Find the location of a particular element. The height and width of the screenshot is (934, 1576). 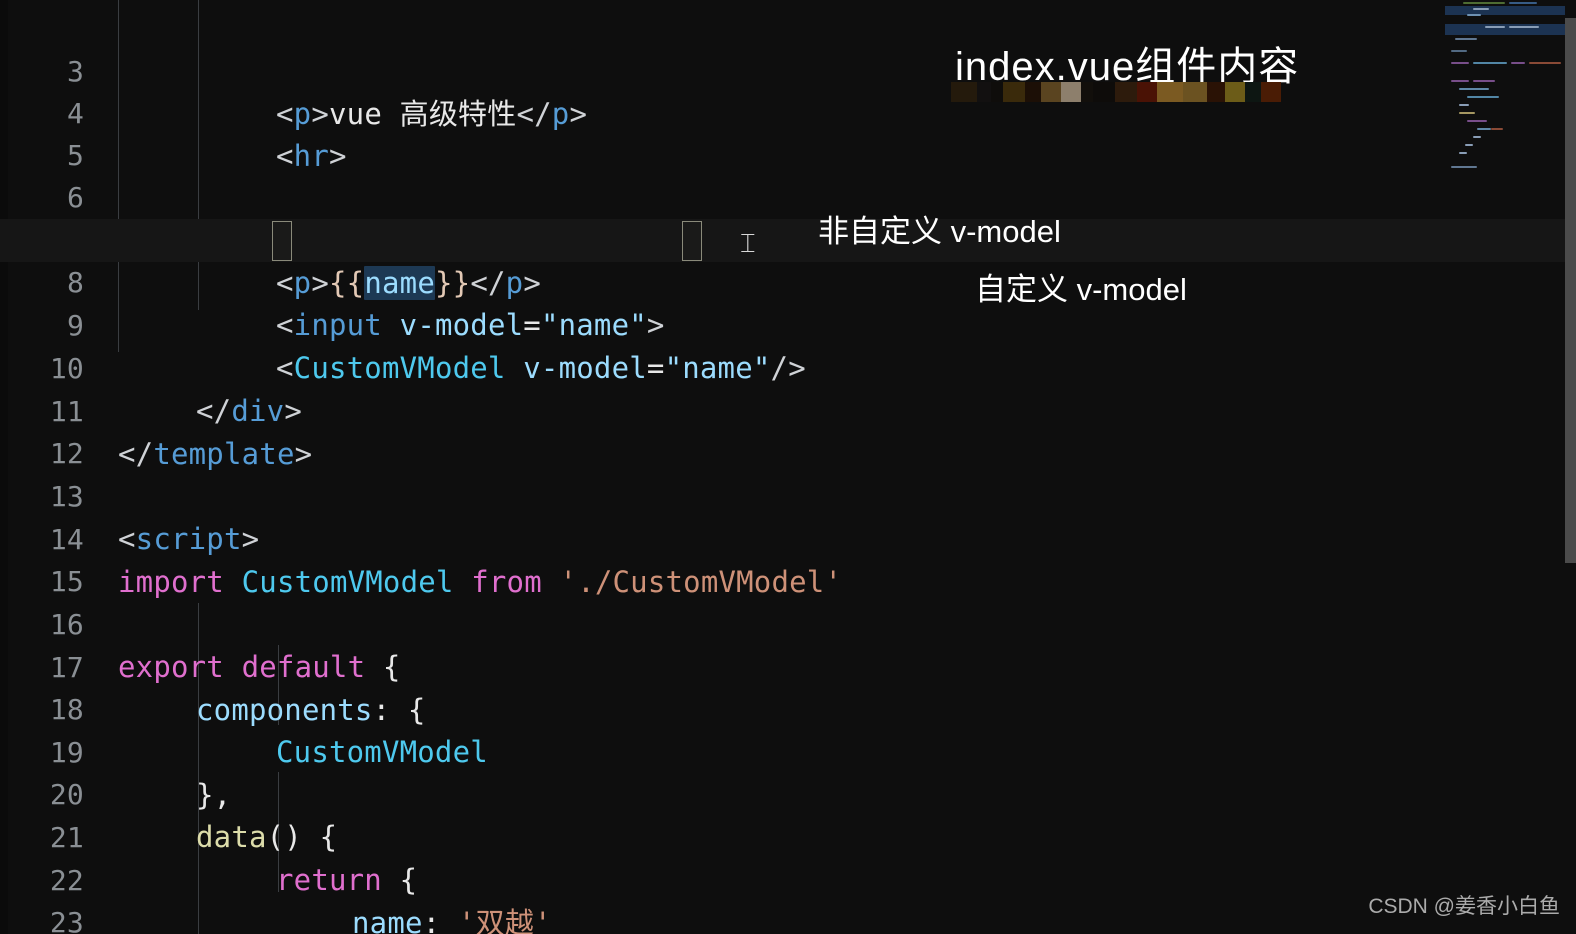

code-line: 17 components: { is located at coordinates (788, 666).